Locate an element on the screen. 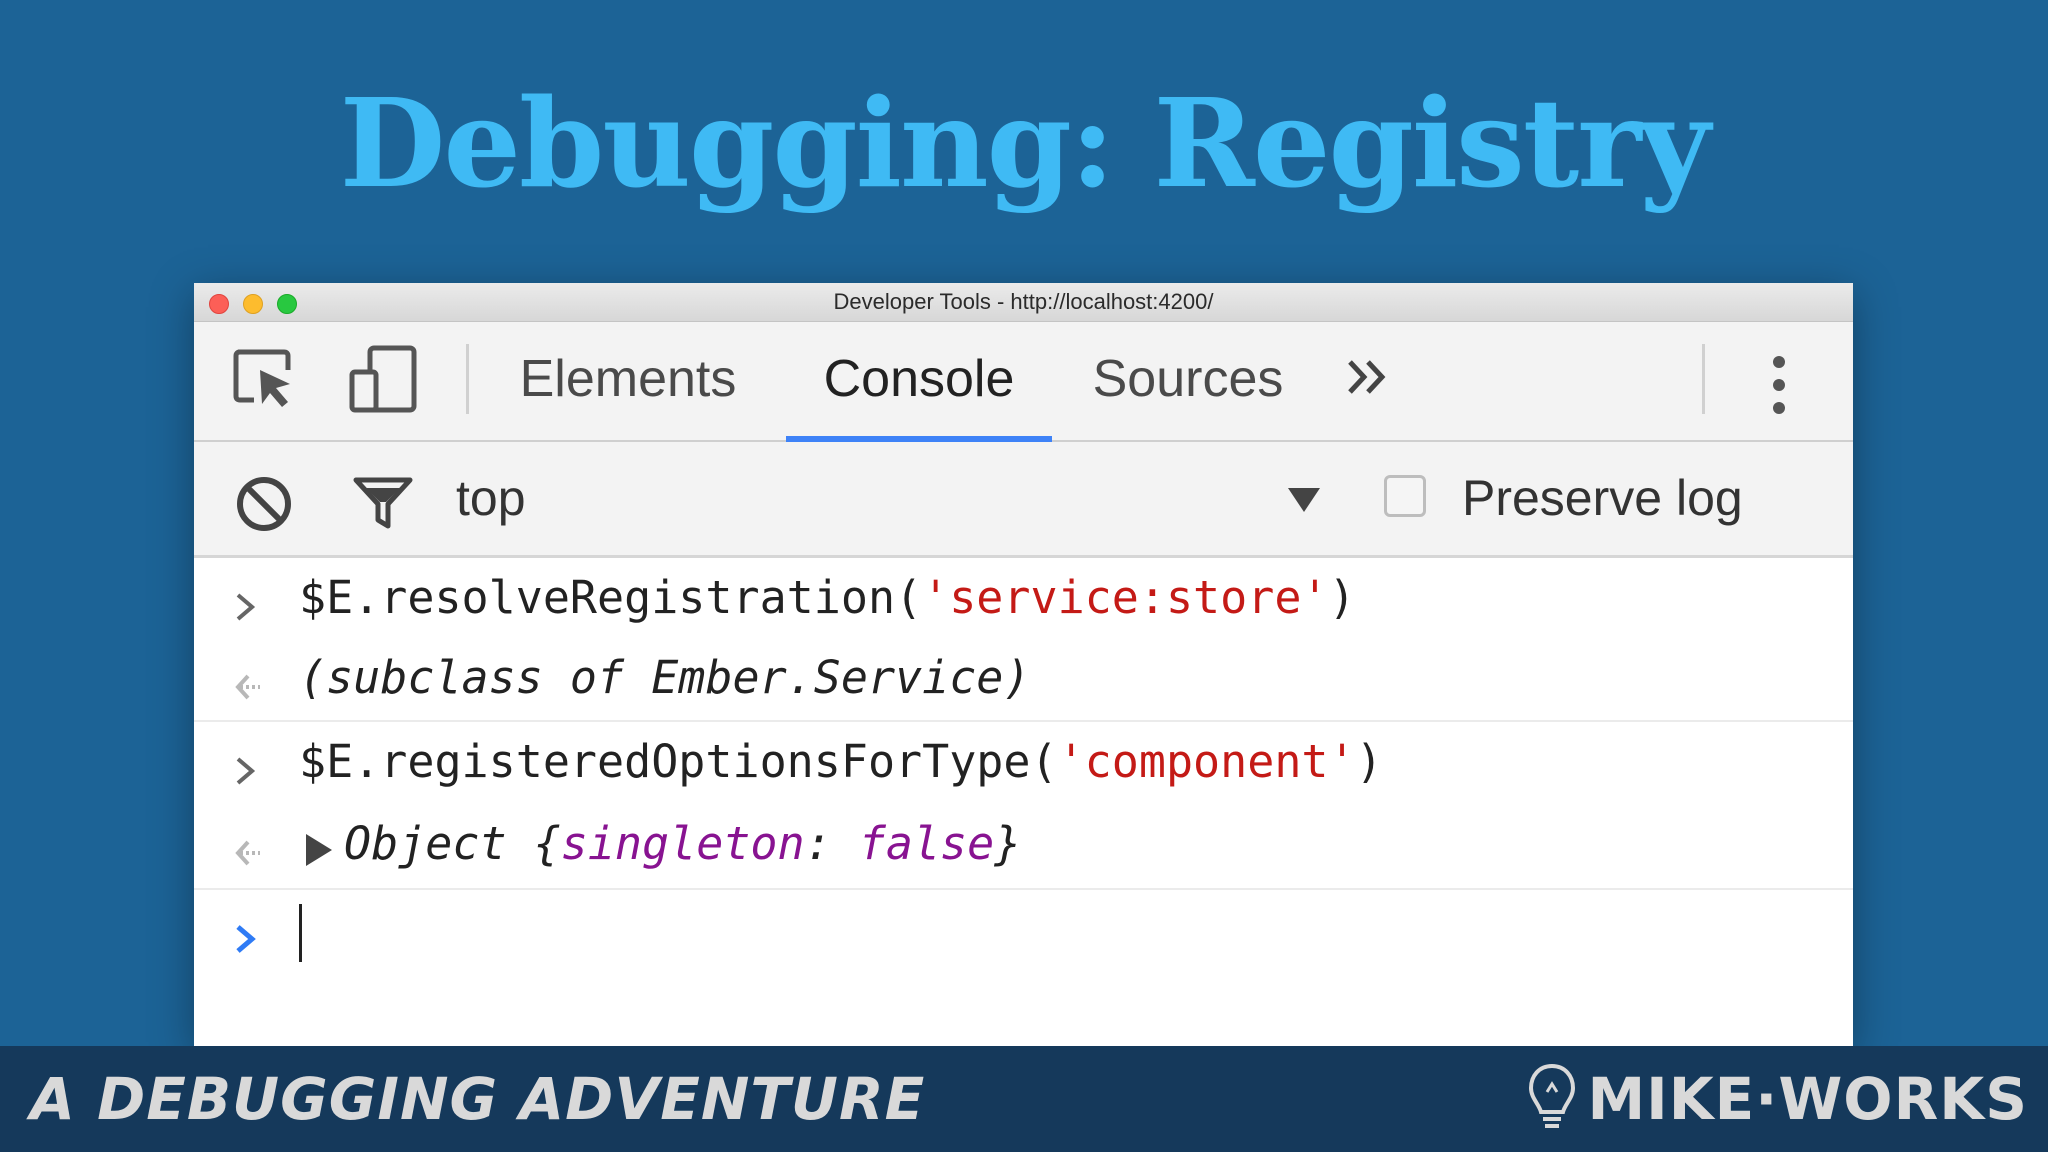 This screenshot has width=2048, height=1152. window-titlebar: Developer Tools - http://localhost:4200/ is located at coordinates (1023, 302).